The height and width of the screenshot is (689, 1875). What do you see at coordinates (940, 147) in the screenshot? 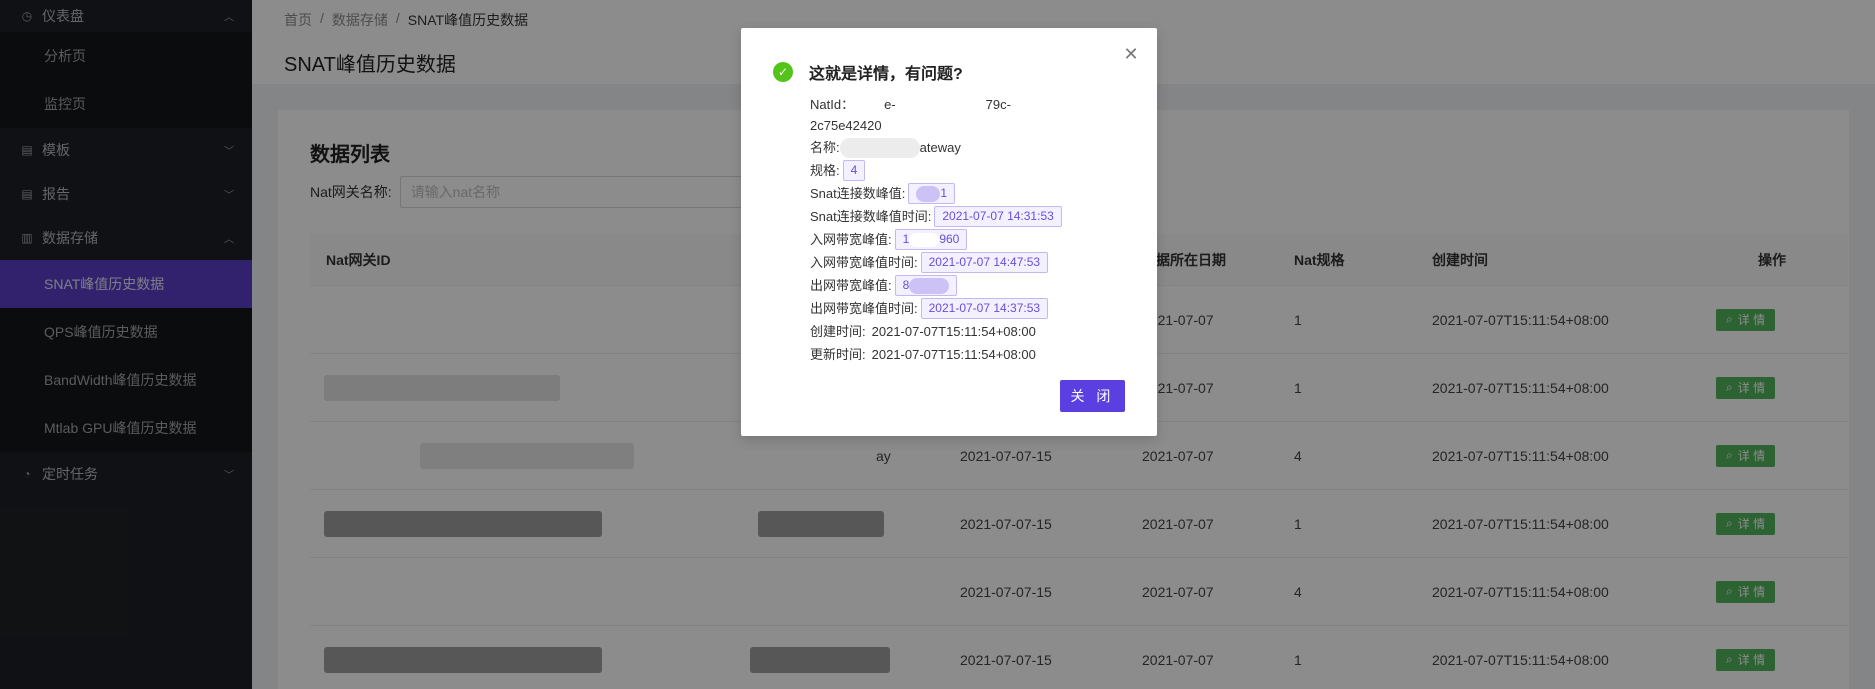
I see `name-value: ateway` at bounding box center [940, 147].